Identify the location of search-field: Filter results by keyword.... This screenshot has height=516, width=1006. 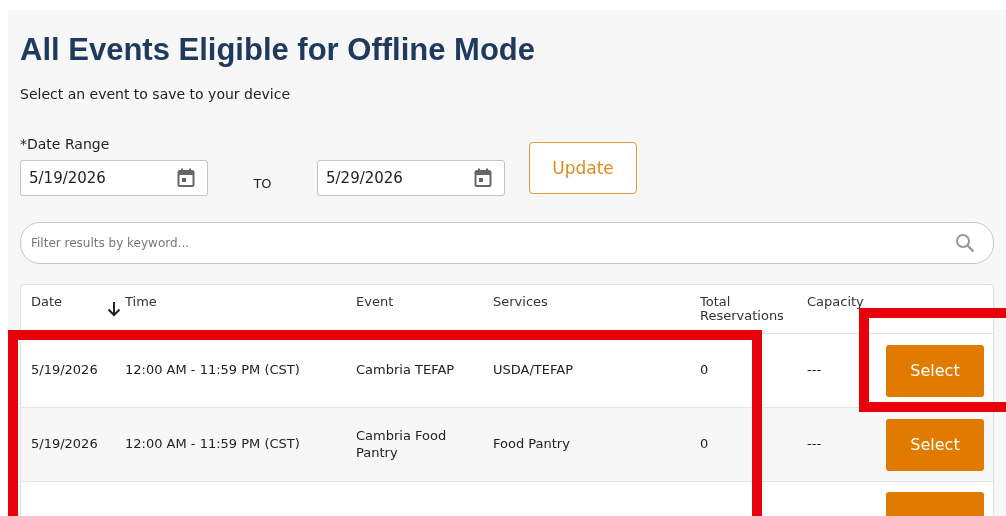
(507, 243).